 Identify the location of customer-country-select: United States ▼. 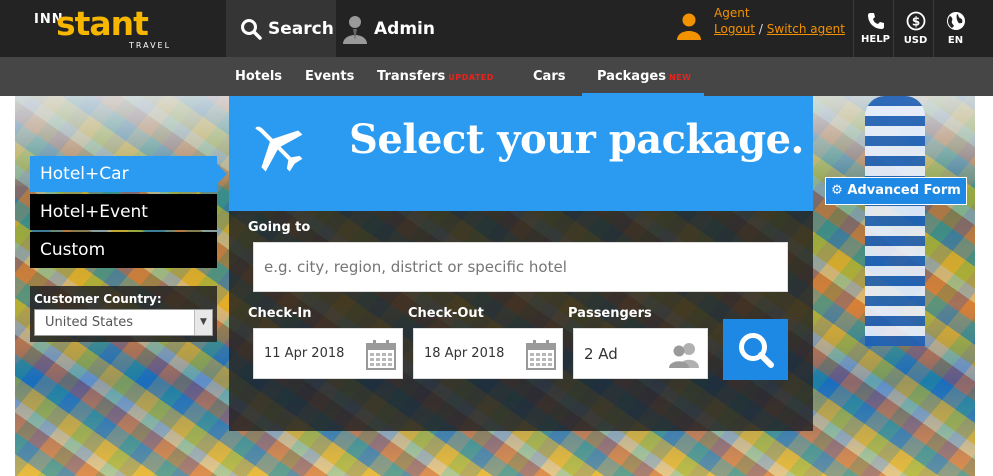
(123, 322).